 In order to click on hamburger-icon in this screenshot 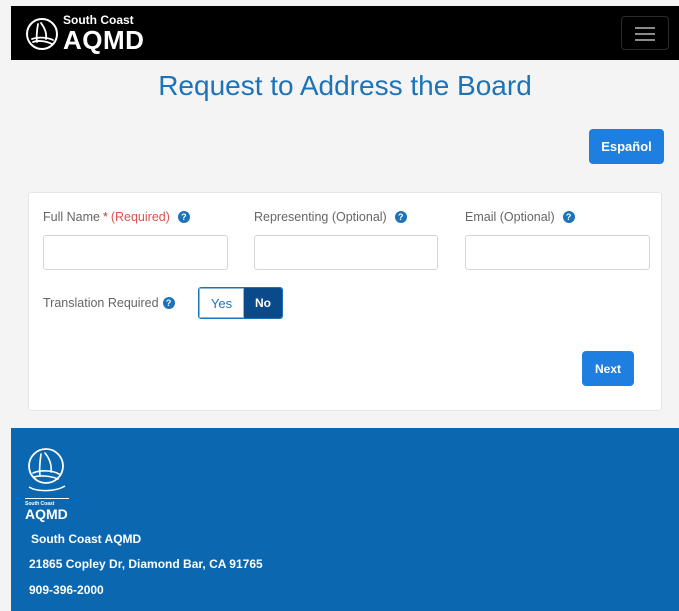, I will do `click(645, 28)`.